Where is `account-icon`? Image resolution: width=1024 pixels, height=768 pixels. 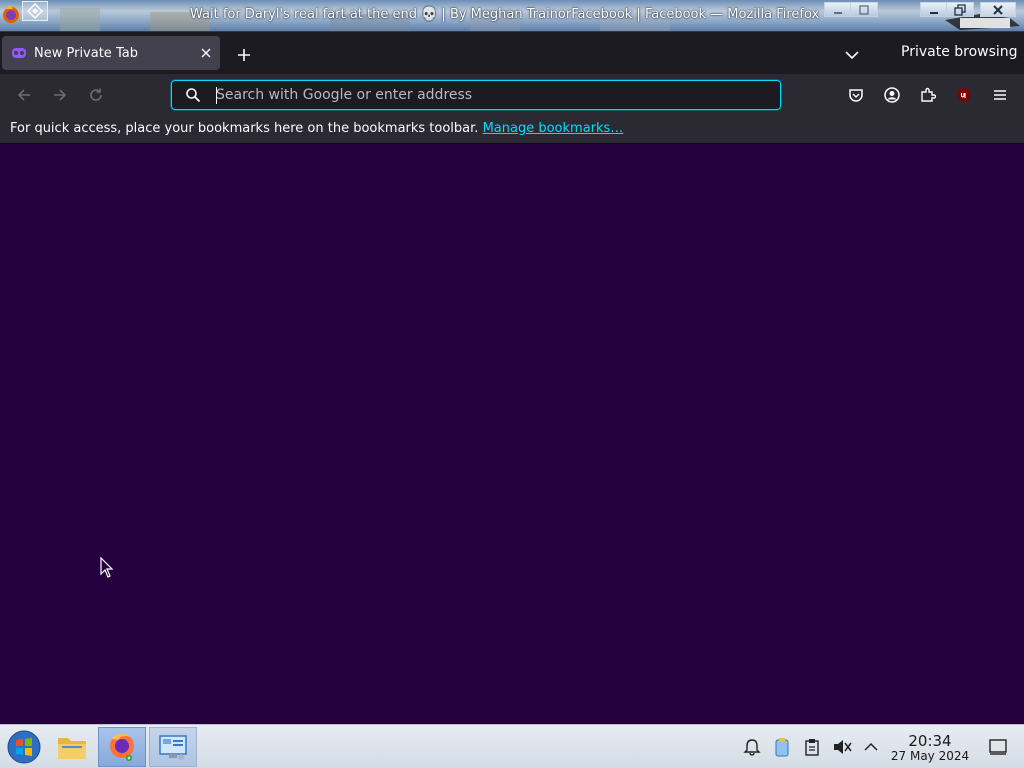
account-icon is located at coordinates (892, 95).